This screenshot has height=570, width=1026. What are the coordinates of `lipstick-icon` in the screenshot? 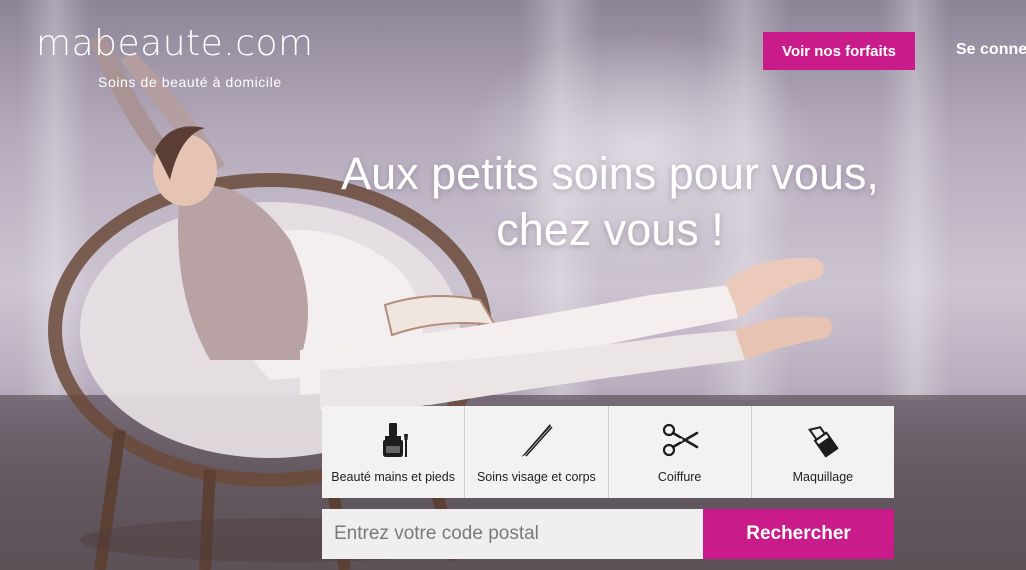 It's located at (823, 442).